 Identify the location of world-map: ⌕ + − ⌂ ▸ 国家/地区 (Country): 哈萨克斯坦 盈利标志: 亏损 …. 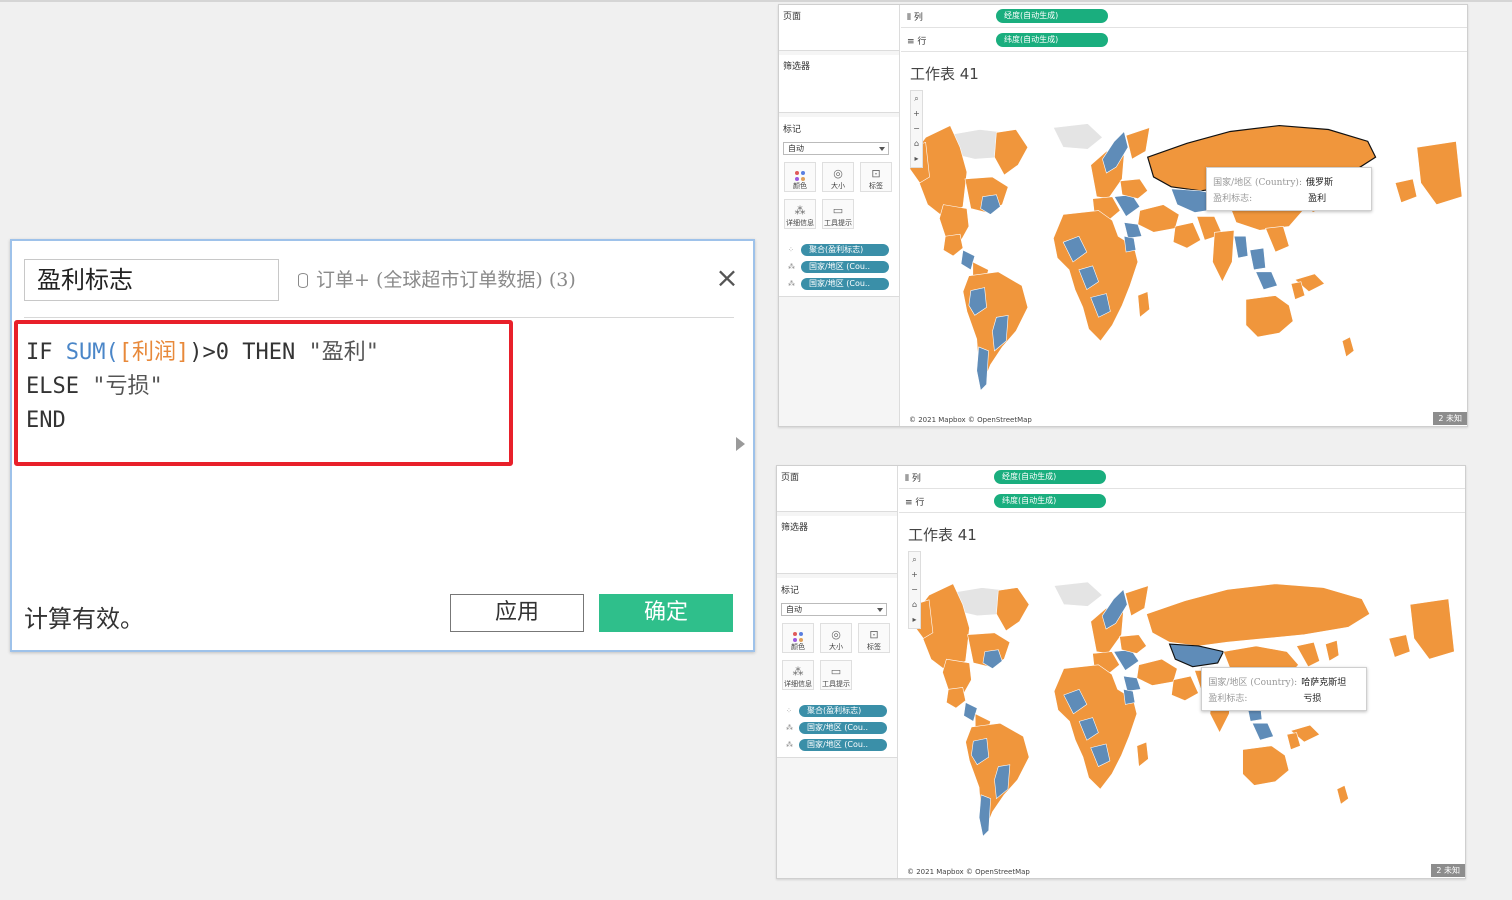
(1184, 713).